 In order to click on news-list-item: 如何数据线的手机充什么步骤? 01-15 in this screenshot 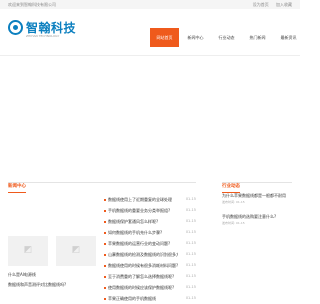, I will do `click(150, 232)`.